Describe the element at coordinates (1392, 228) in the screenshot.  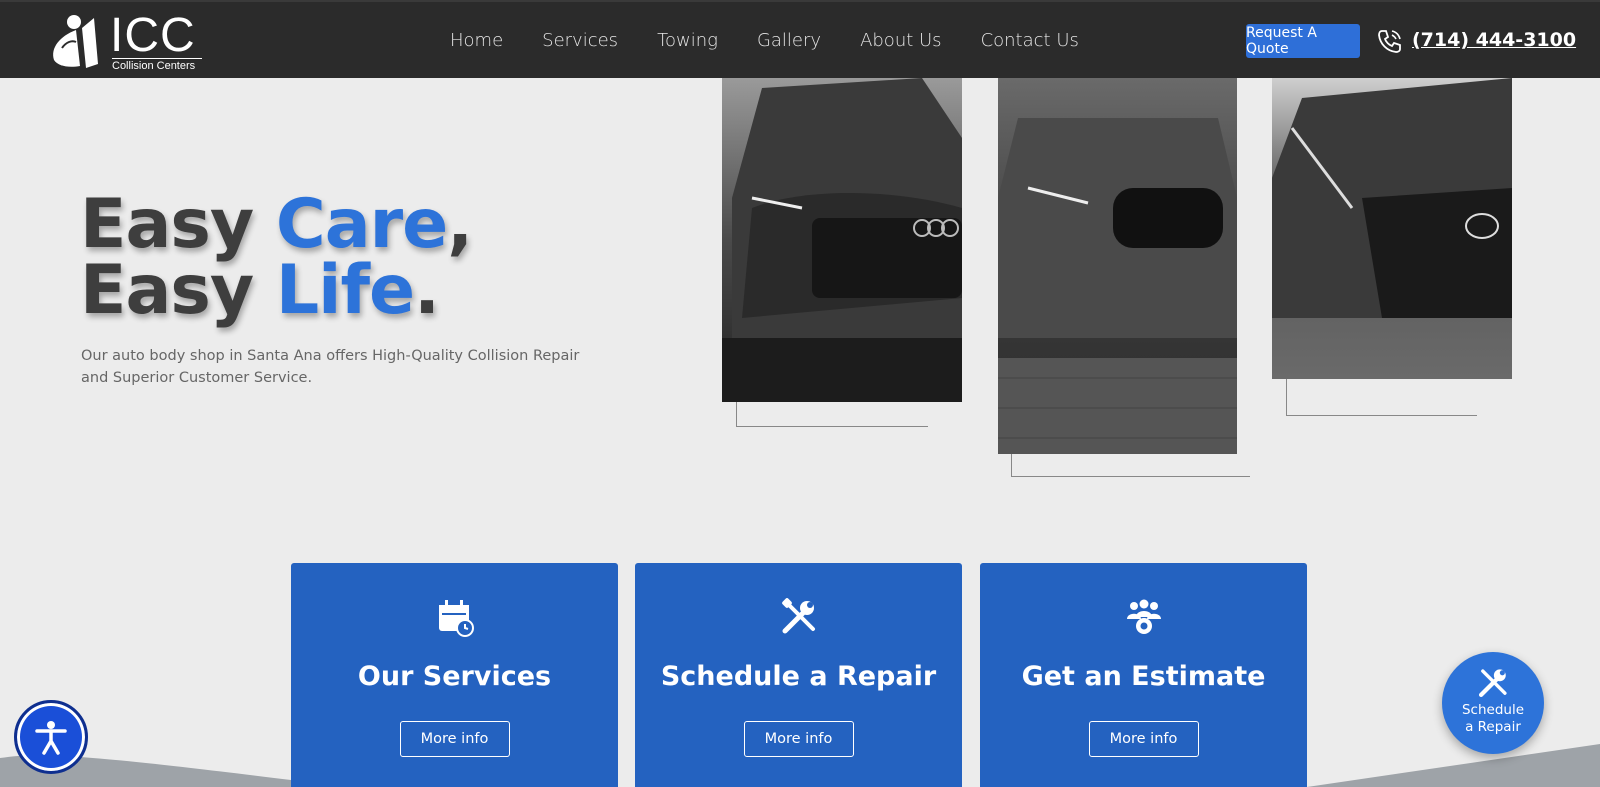
I see `car-image-lexus` at that location.